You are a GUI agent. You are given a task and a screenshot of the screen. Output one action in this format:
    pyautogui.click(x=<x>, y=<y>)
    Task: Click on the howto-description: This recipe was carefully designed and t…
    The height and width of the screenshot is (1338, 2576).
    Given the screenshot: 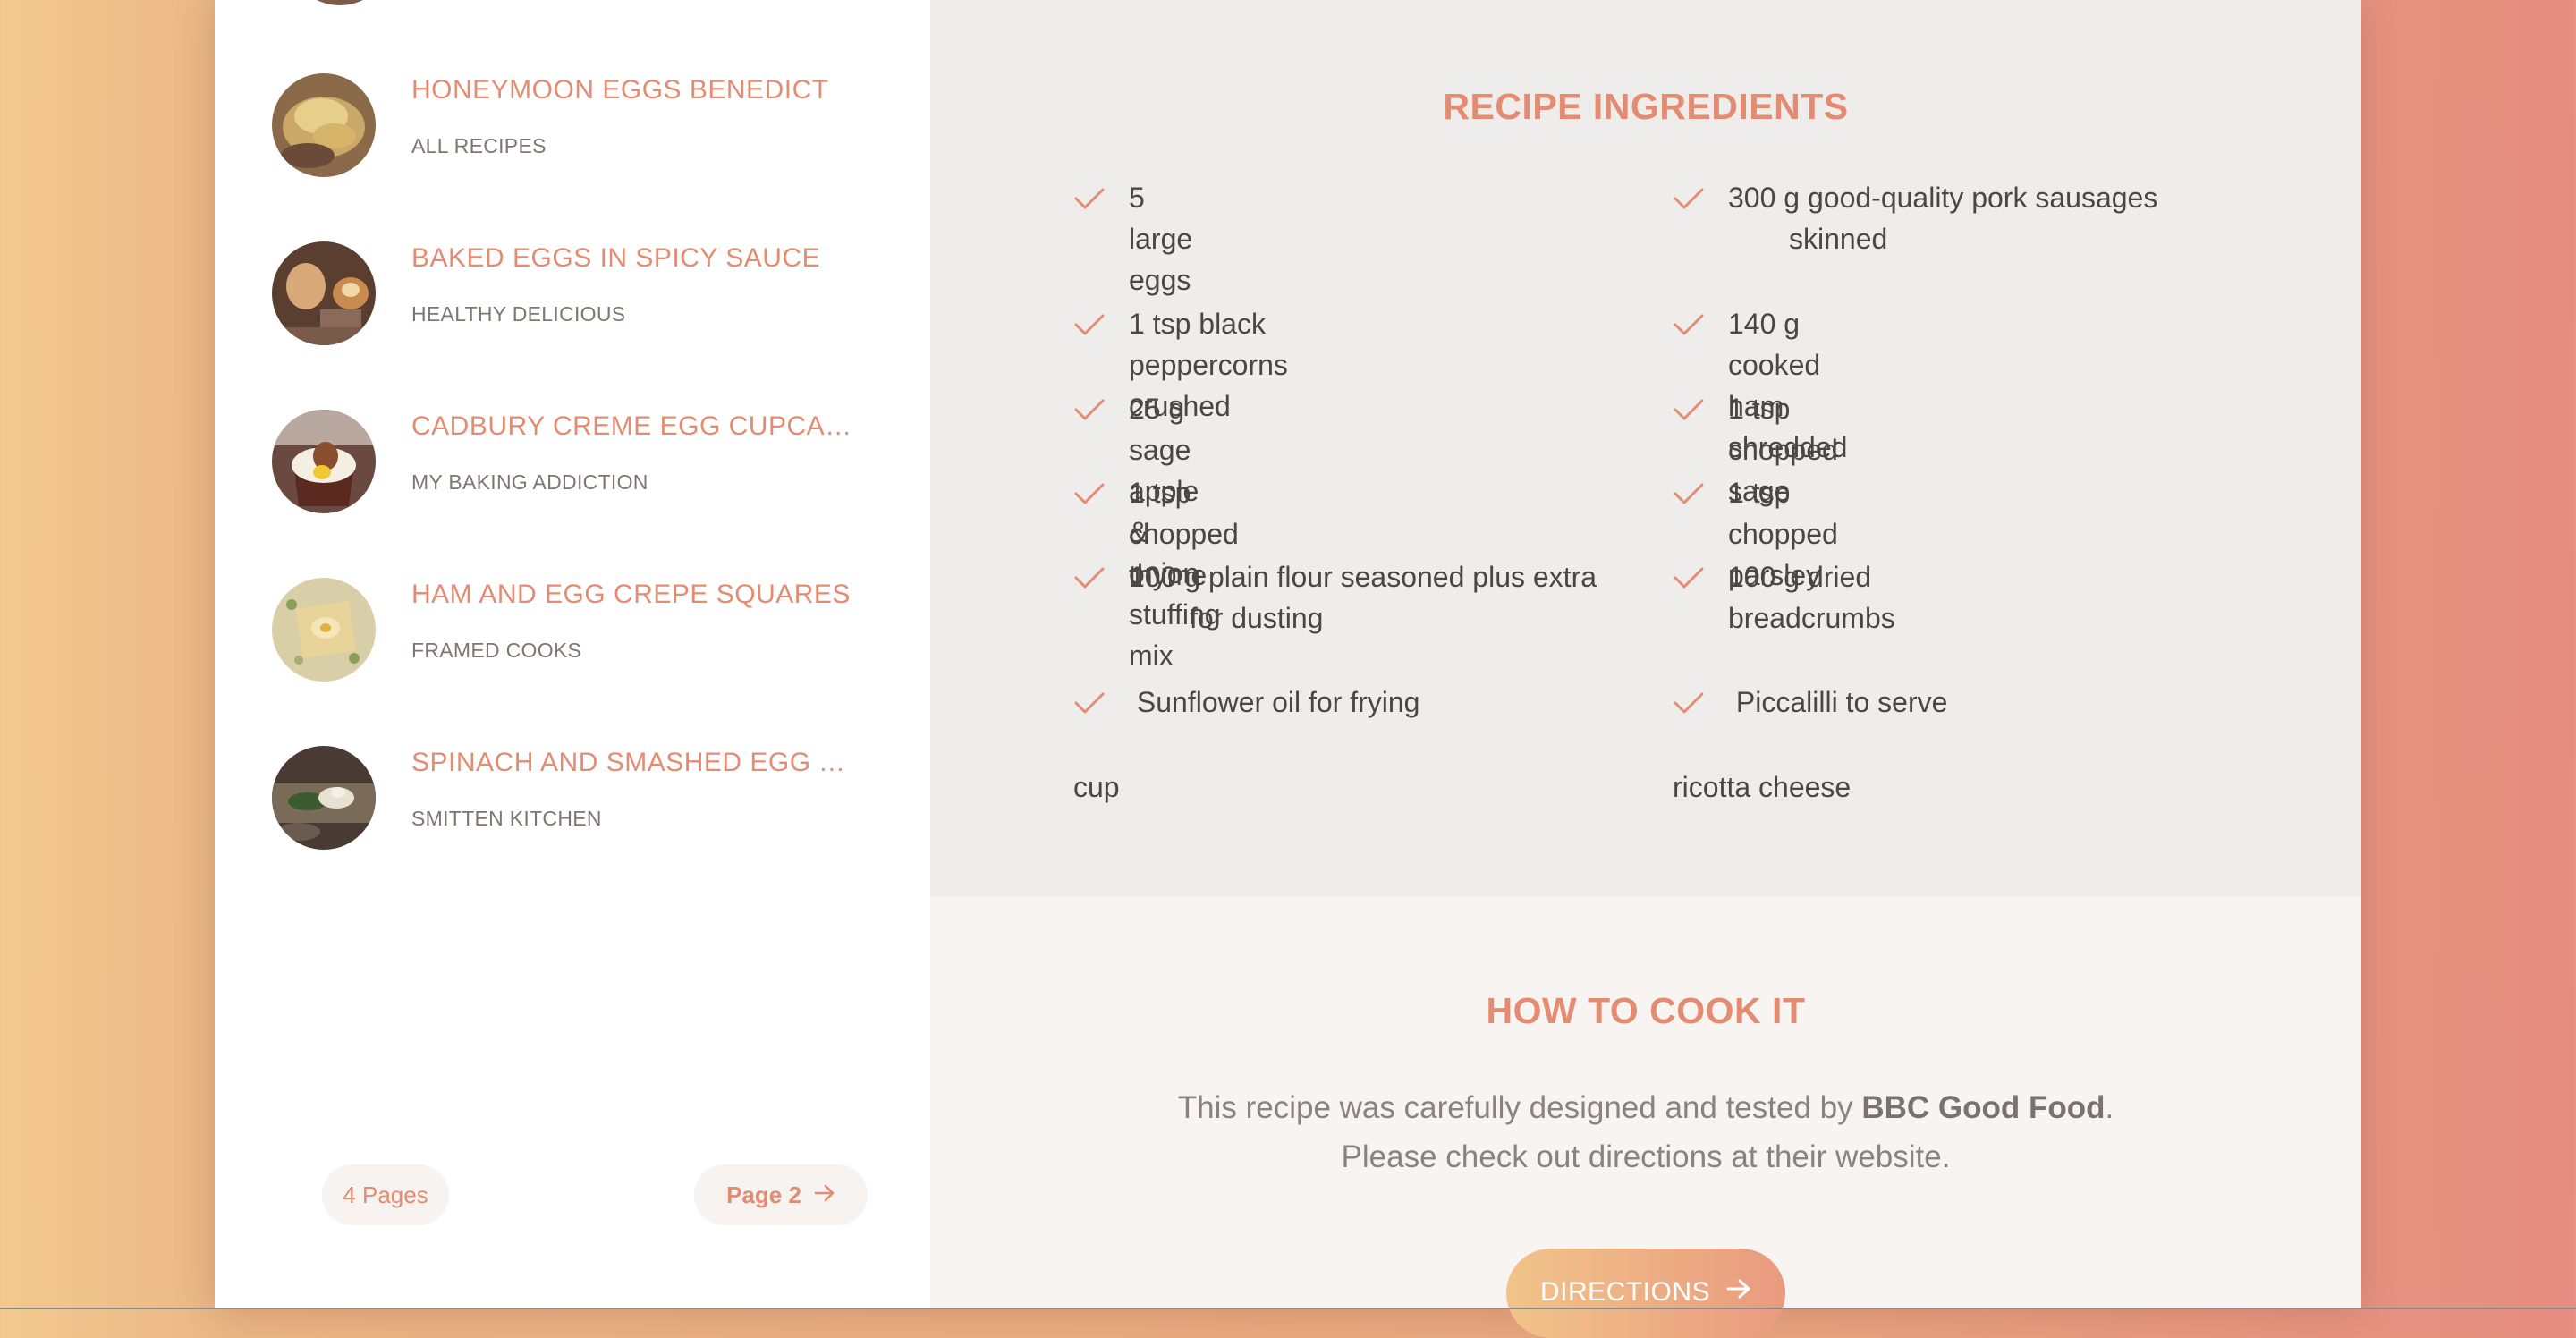 What is the action you would take?
    pyautogui.click(x=1646, y=1132)
    